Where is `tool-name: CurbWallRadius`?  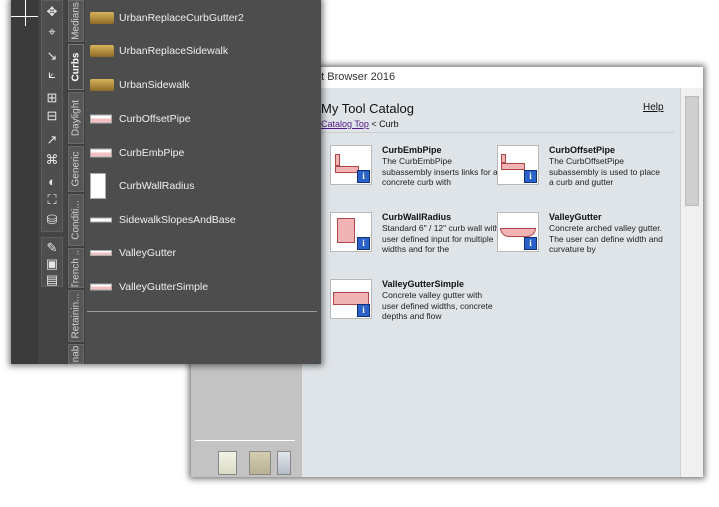 tool-name: CurbWallRadius is located at coordinates (416, 217).